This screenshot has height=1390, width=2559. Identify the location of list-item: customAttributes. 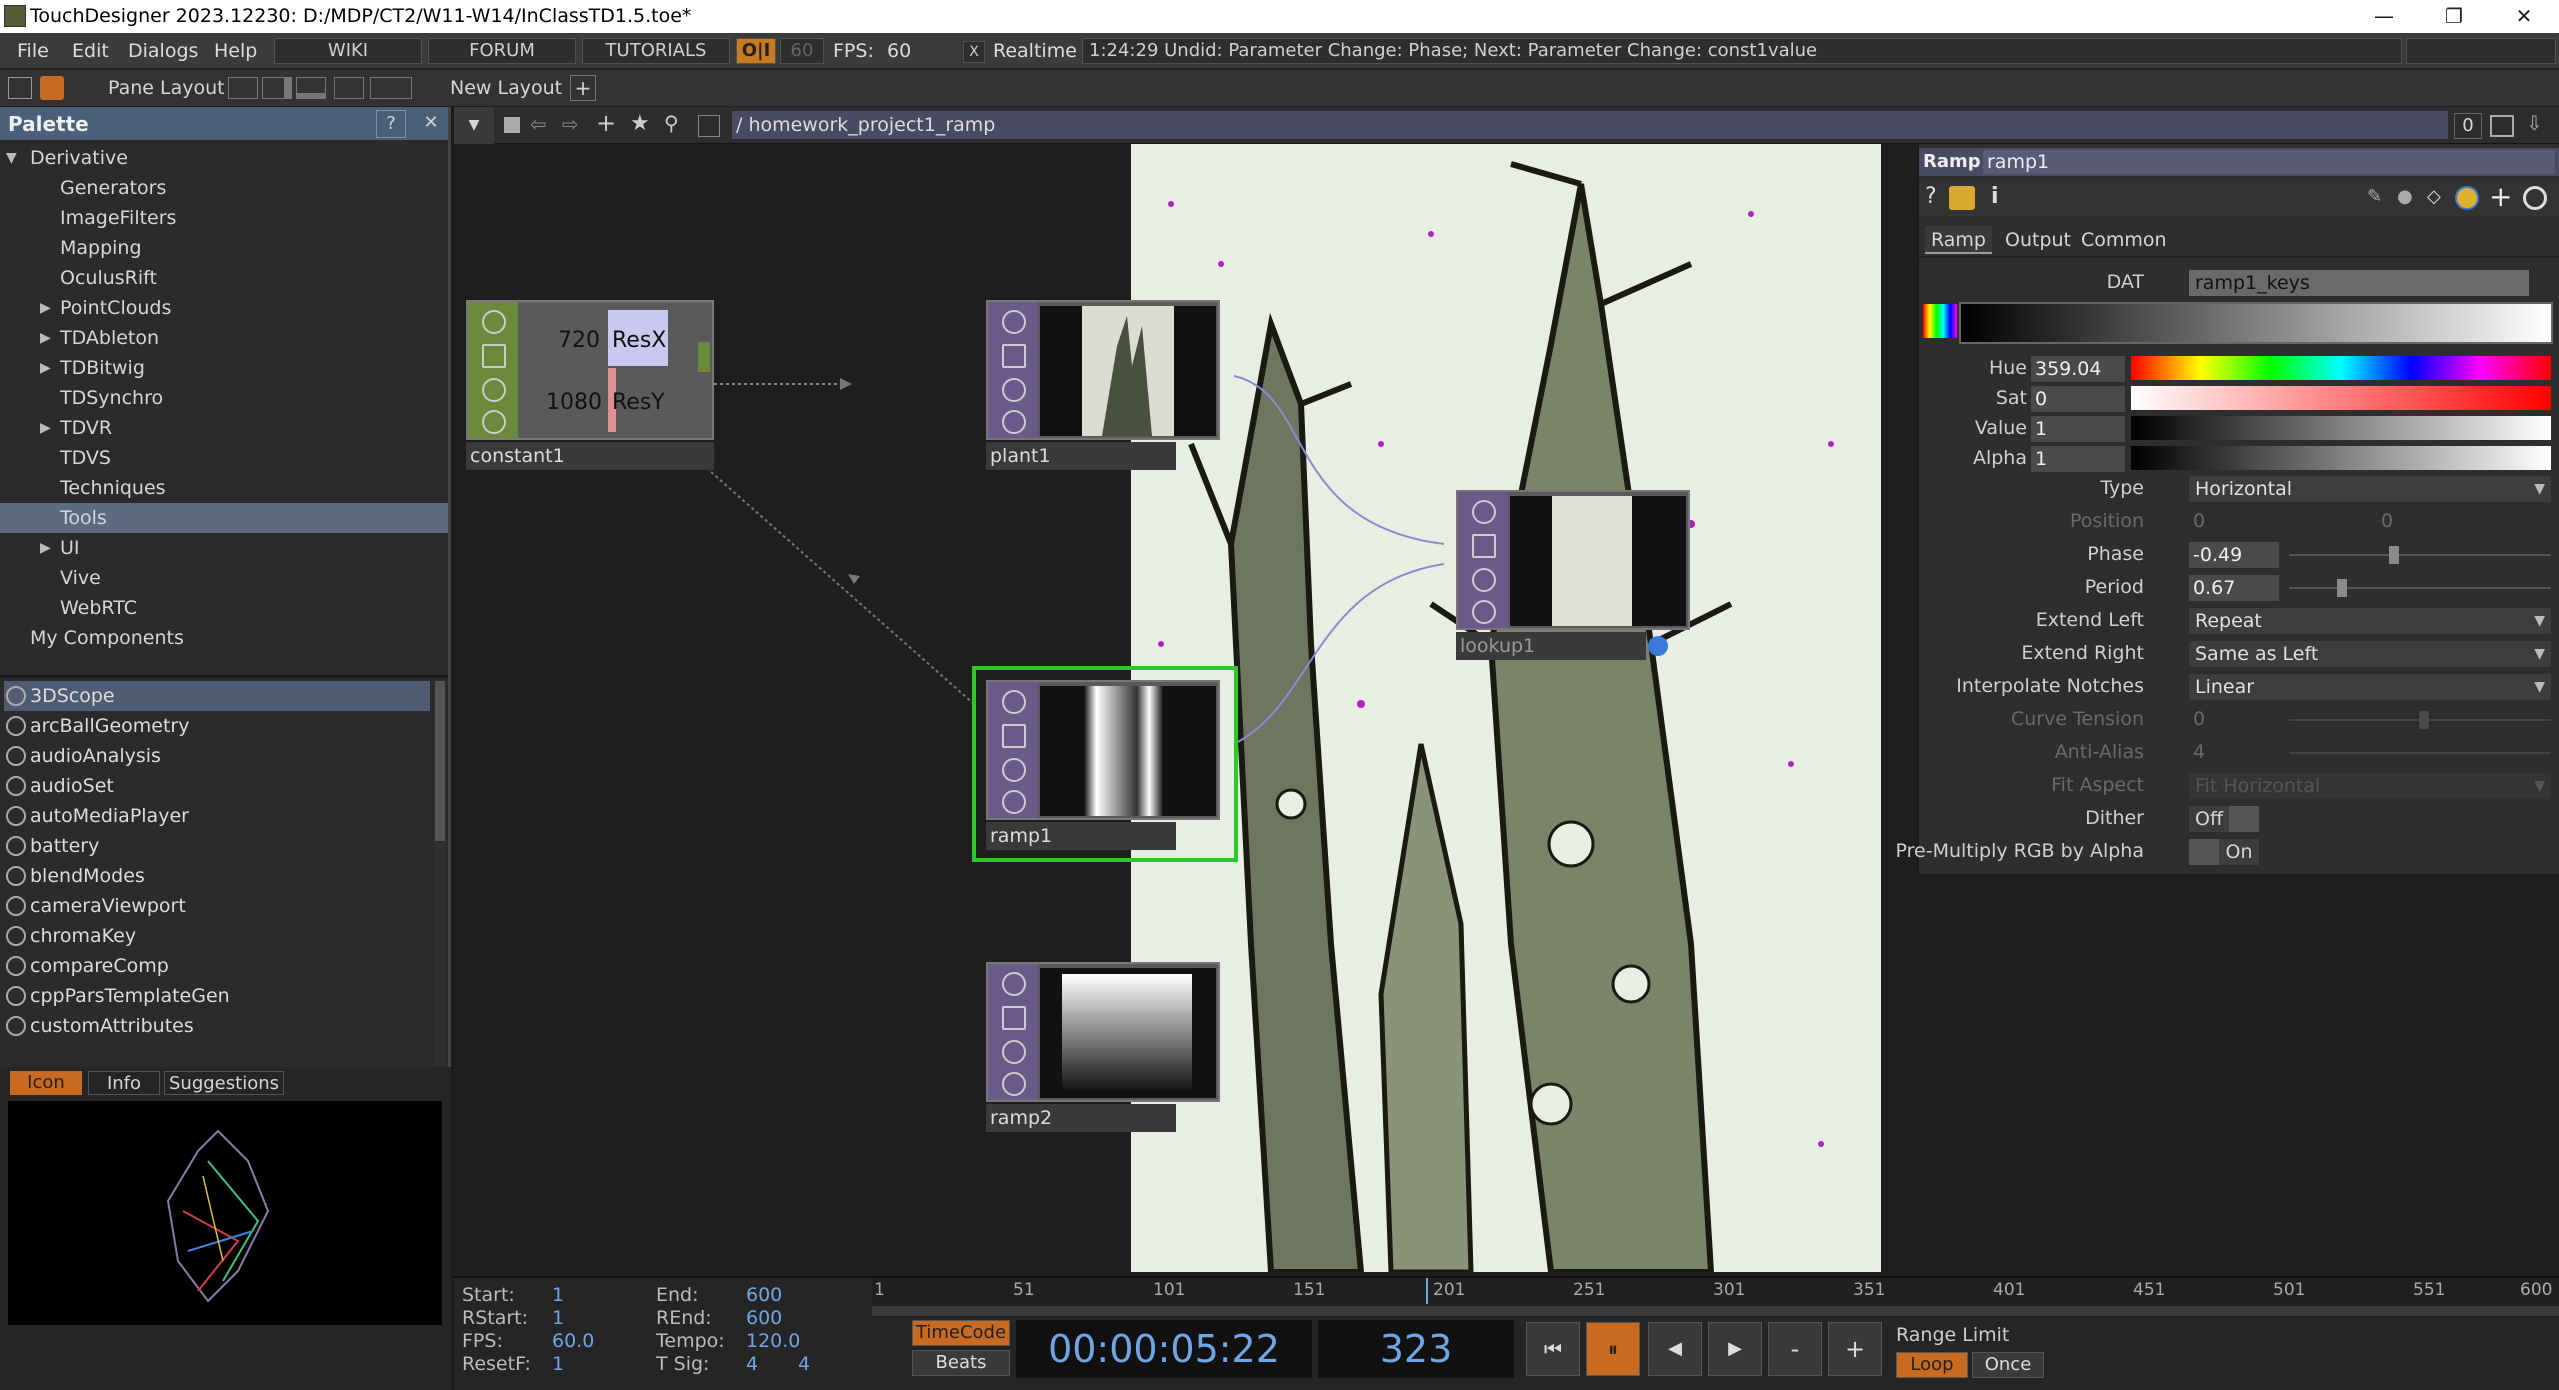
(217, 1026).